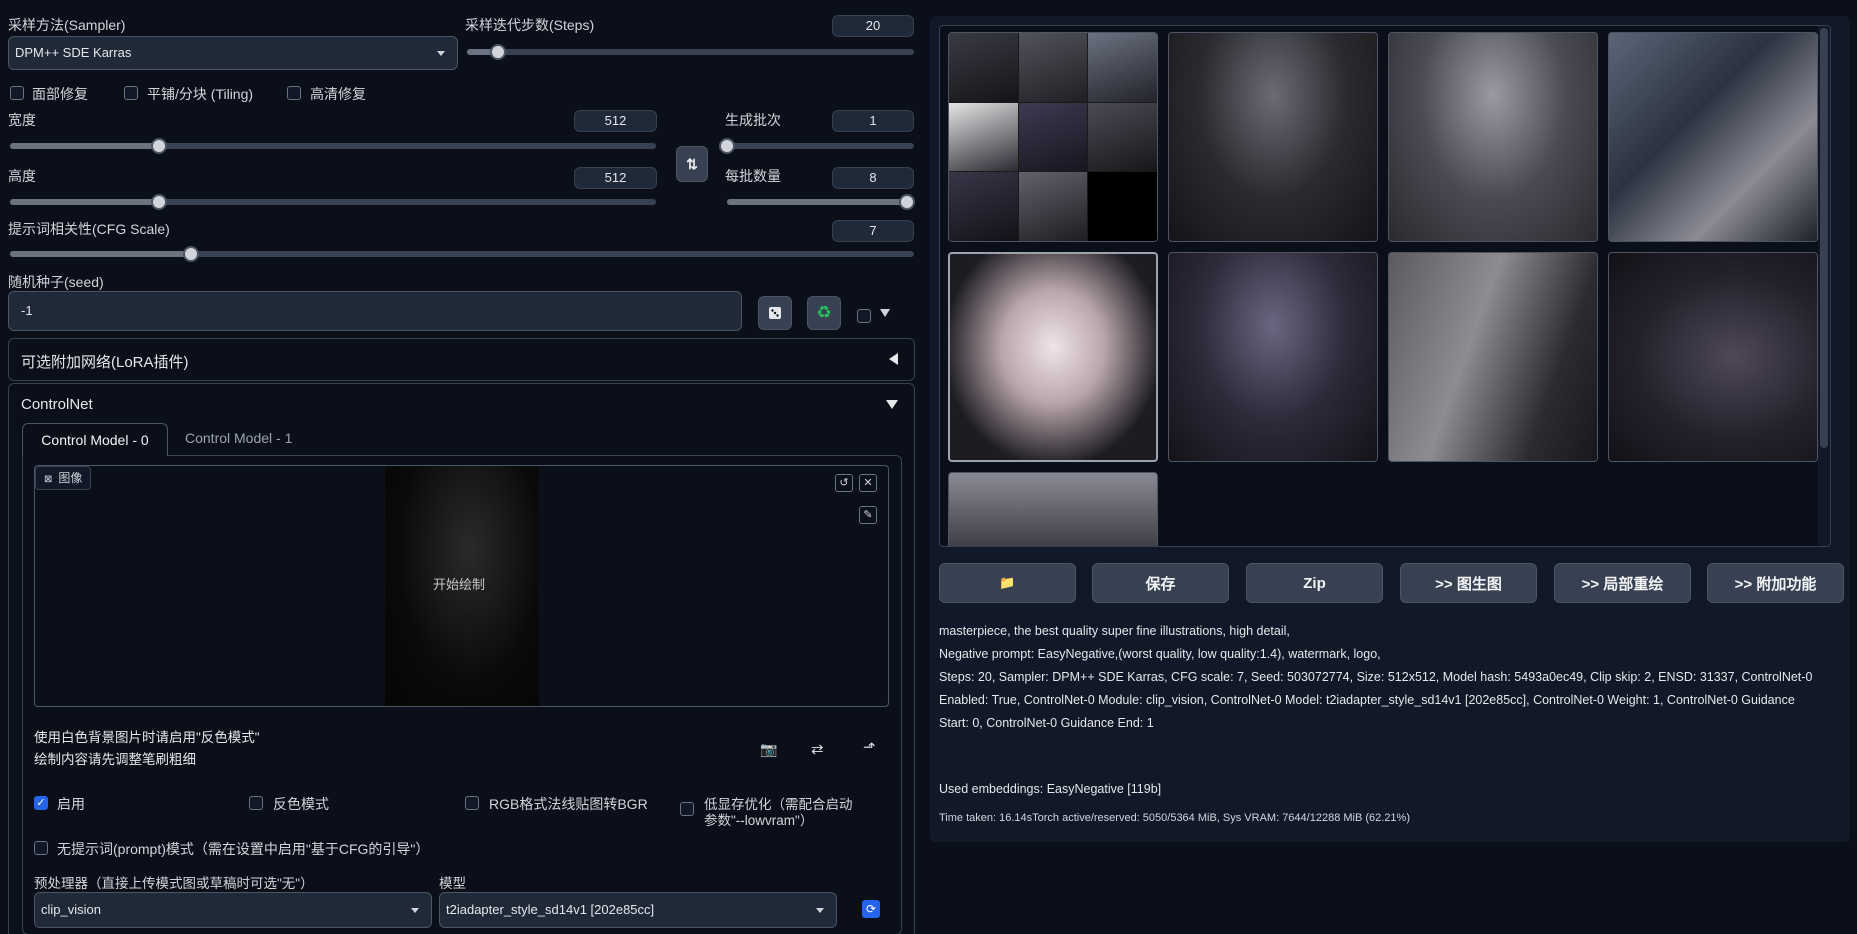 This screenshot has width=1857, height=934. What do you see at coordinates (892, 404) in the screenshot?
I see `caret-down-icon` at bounding box center [892, 404].